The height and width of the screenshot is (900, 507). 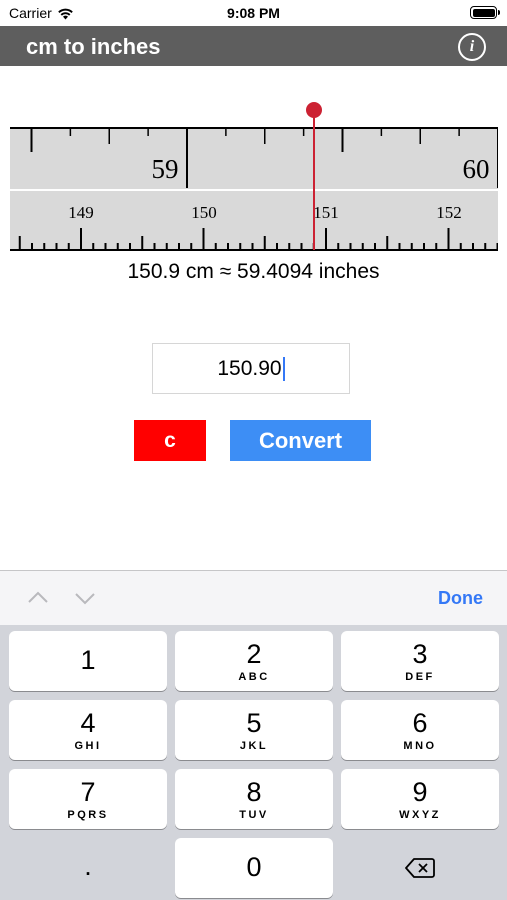 I want to click on cm-input-value: 150.90, so click(x=249, y=368).